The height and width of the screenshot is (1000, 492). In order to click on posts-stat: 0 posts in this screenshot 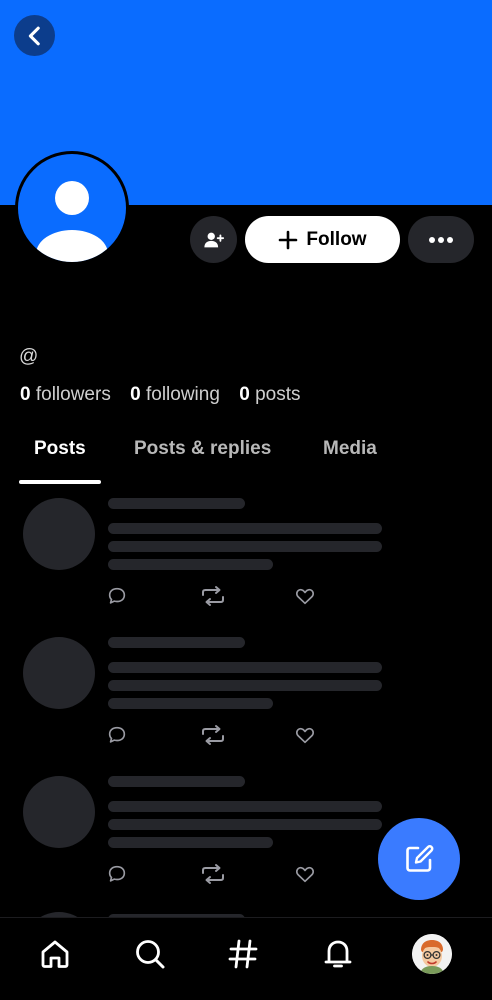, I will do `click(269, 394)`.